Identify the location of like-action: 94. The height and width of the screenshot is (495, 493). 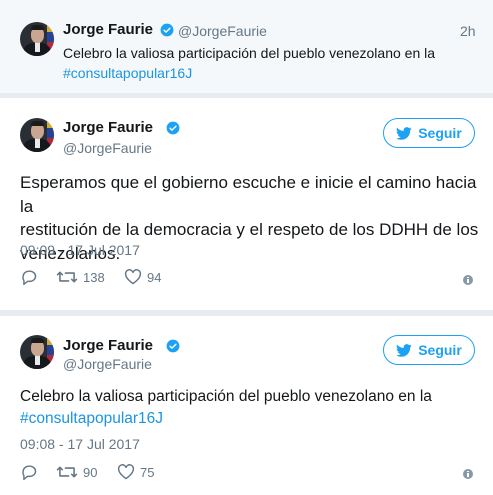
(142, 277).